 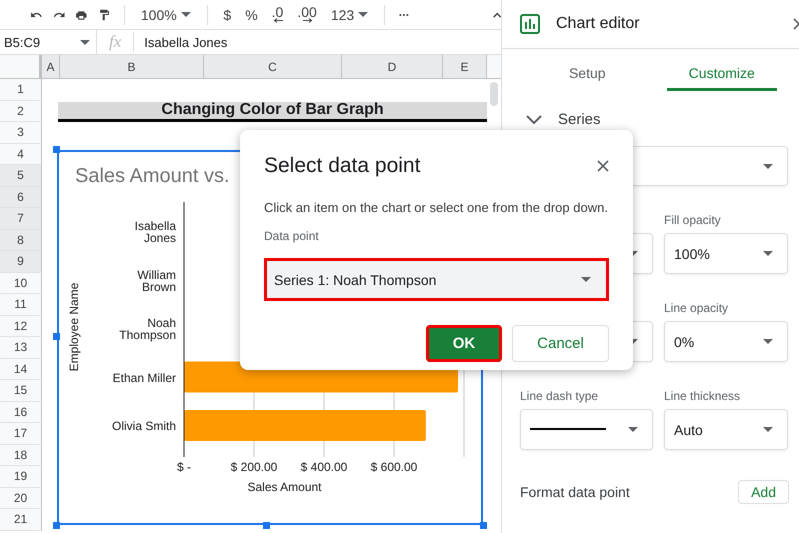 I want to click on axis-tick-label: $ 200.00, so click(x=254, y=467).